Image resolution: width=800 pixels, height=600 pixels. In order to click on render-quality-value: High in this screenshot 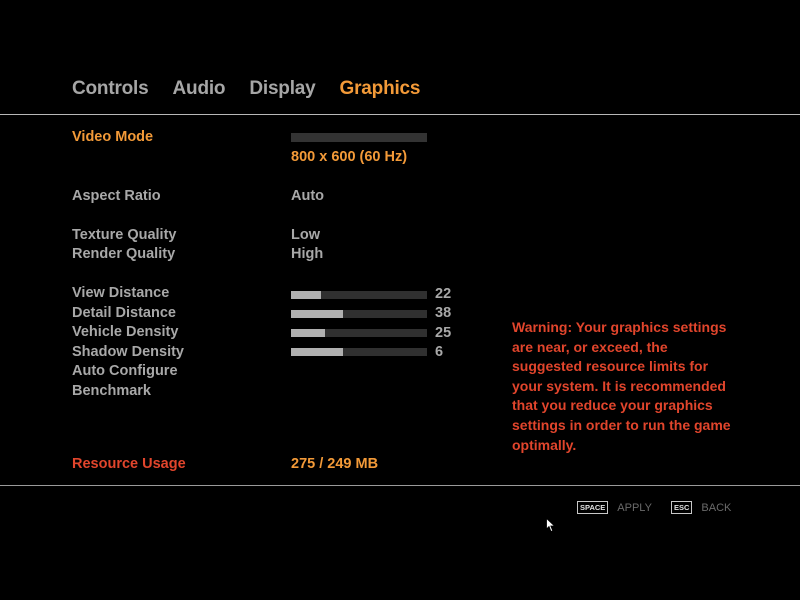, I will do `click(307, 254)`.